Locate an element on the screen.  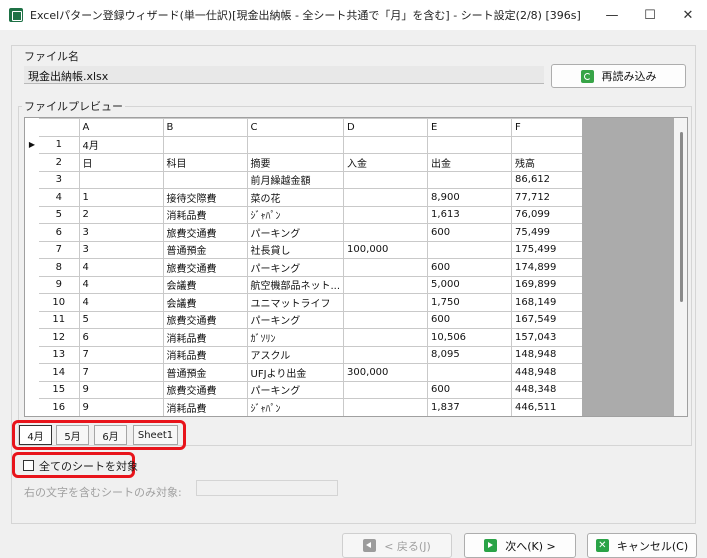
table-cell: 9 is located at coordinates (121, 389).